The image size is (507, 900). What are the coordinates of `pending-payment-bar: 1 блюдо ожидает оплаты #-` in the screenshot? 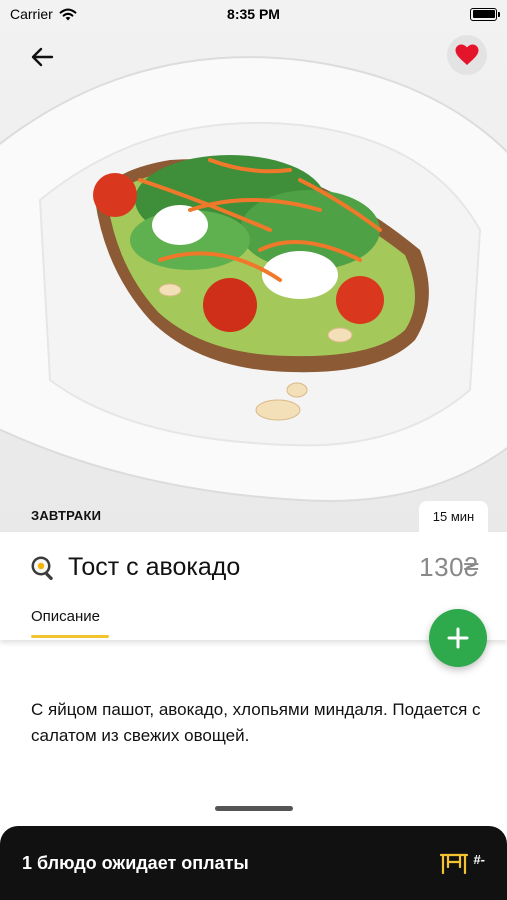 It's located at (253, 863).